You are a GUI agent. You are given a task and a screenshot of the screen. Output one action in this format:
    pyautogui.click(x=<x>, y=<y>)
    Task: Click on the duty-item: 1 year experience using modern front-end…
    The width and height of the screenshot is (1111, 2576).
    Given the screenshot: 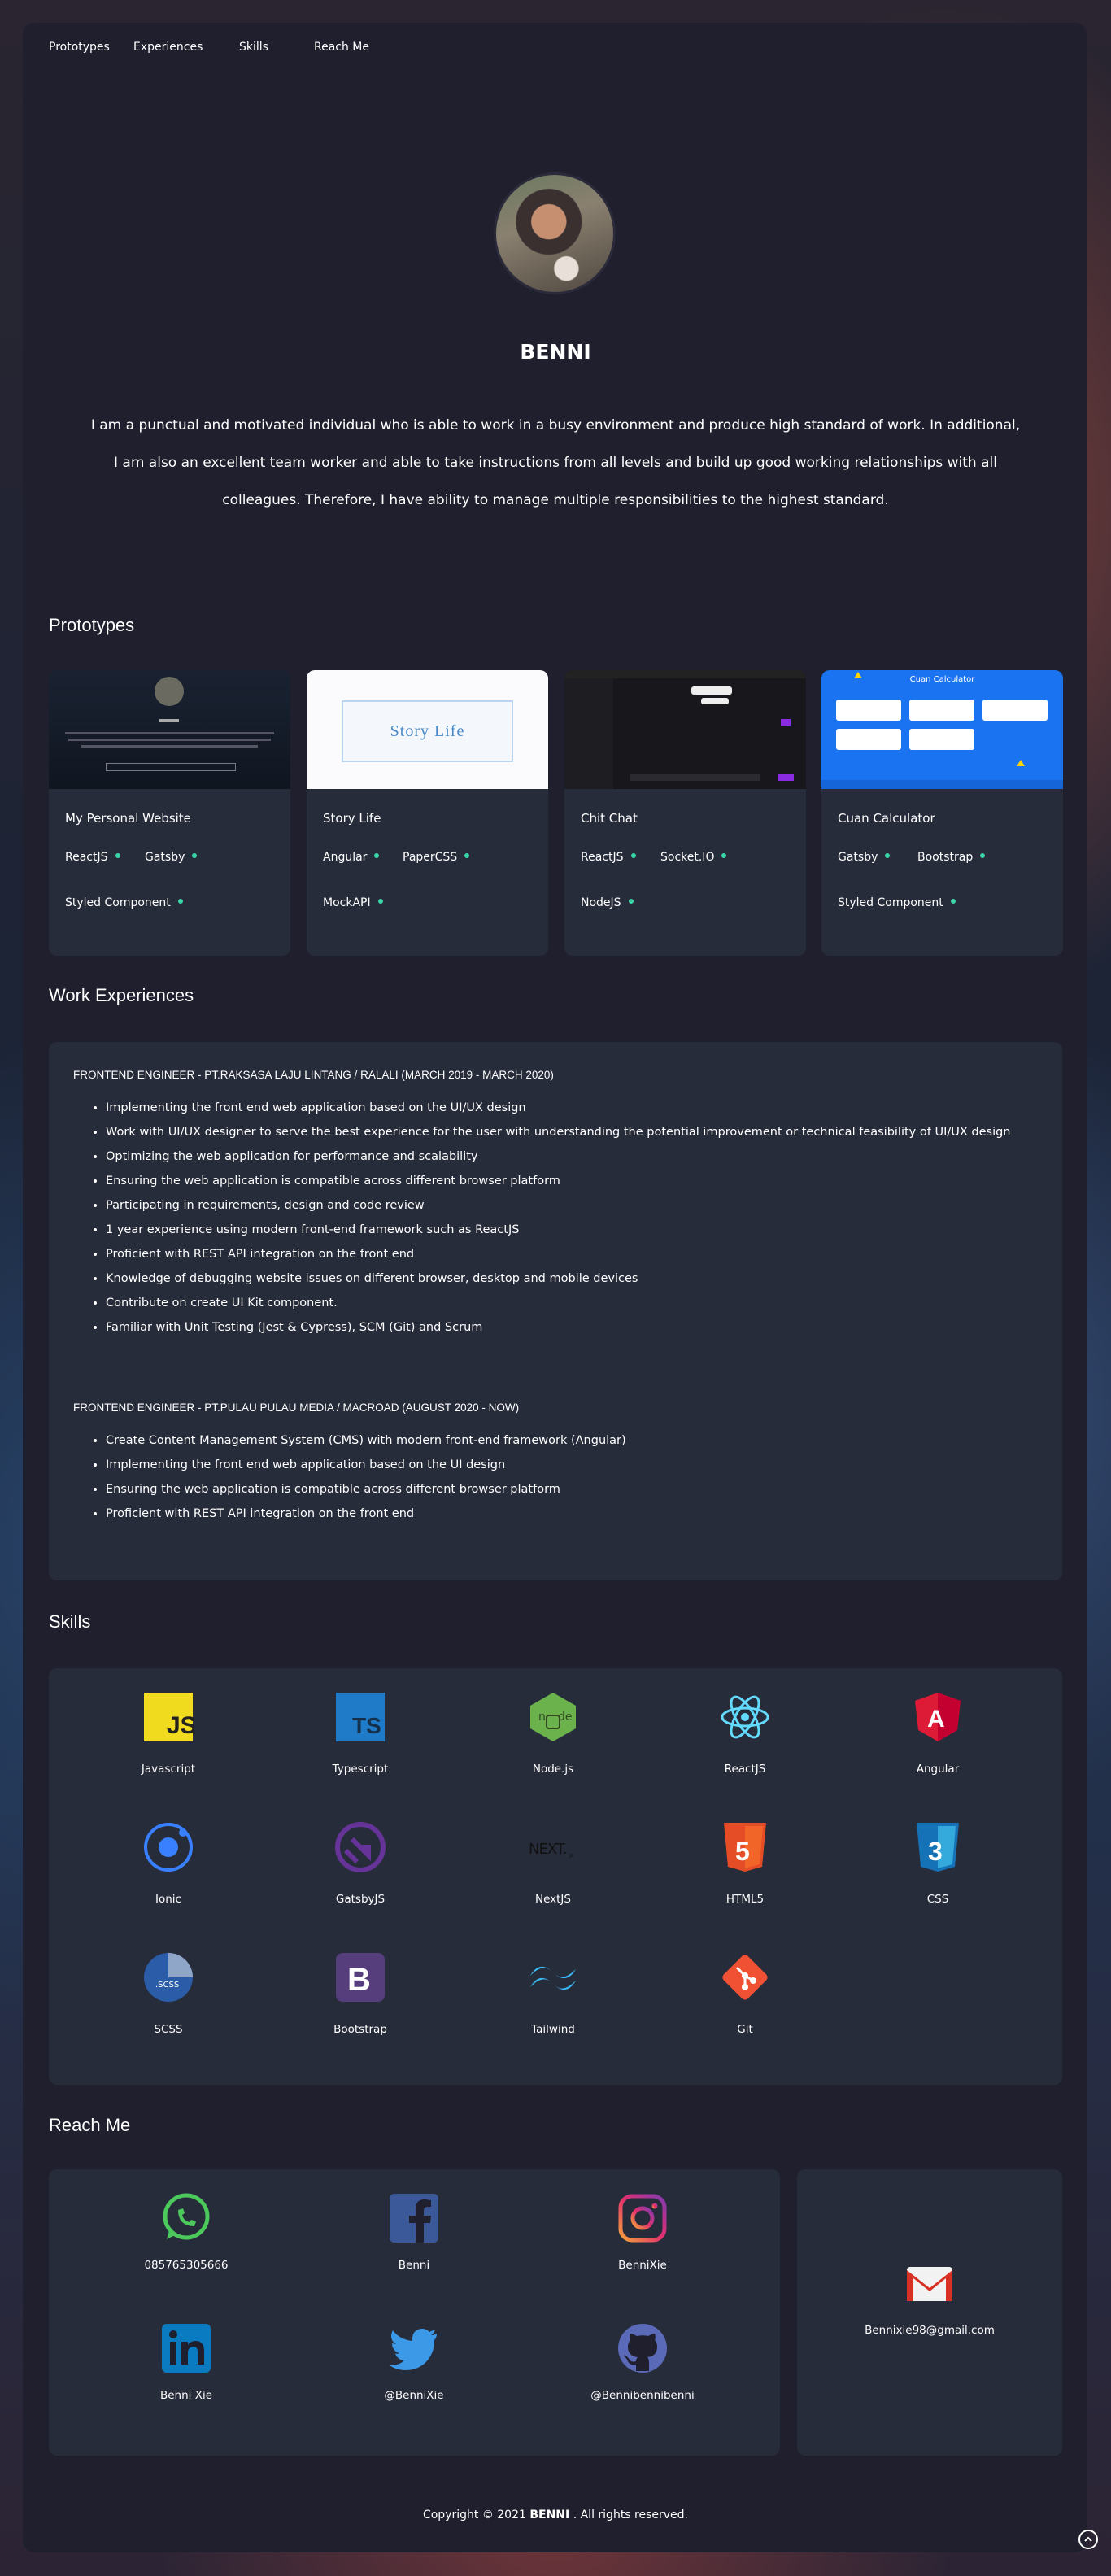 What is the action you would take?
    pyautogui.click(x=573, y=1230)
    